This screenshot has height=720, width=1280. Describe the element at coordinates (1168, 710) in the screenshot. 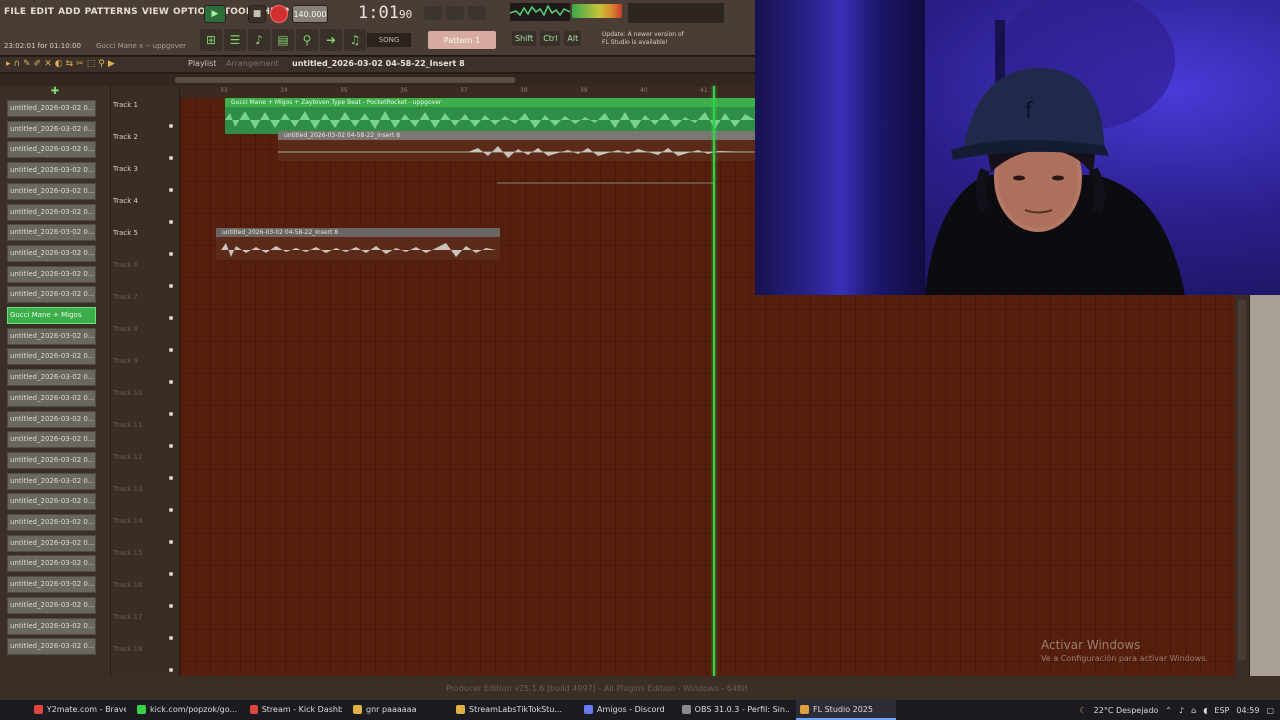

I see `tray-chevron-icon: ⌃` at that location.